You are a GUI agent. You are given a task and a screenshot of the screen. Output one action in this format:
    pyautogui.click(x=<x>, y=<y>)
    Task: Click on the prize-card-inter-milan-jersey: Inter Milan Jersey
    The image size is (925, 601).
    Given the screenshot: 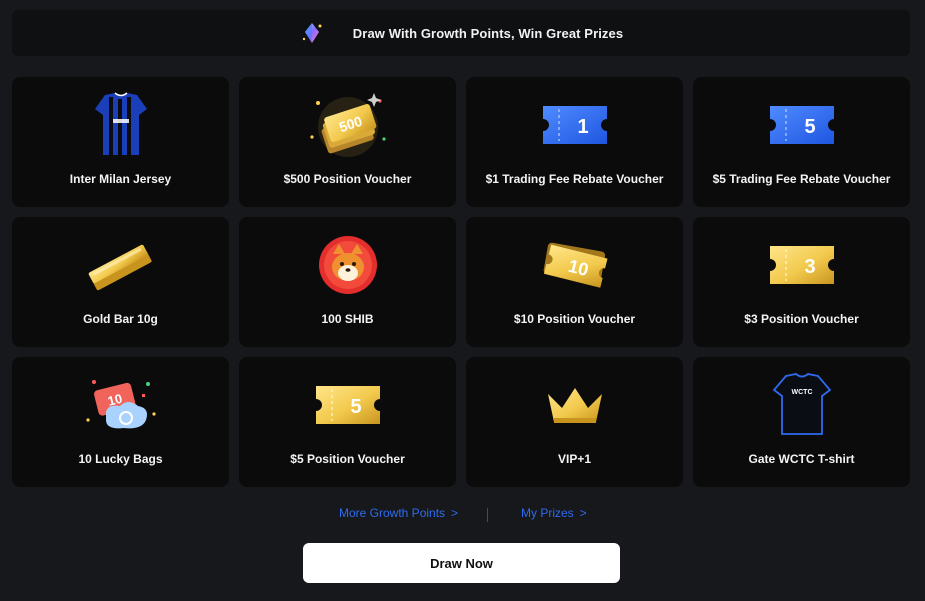 What is the action you would take?
    pyautogui.click(x=120, y=142)
    